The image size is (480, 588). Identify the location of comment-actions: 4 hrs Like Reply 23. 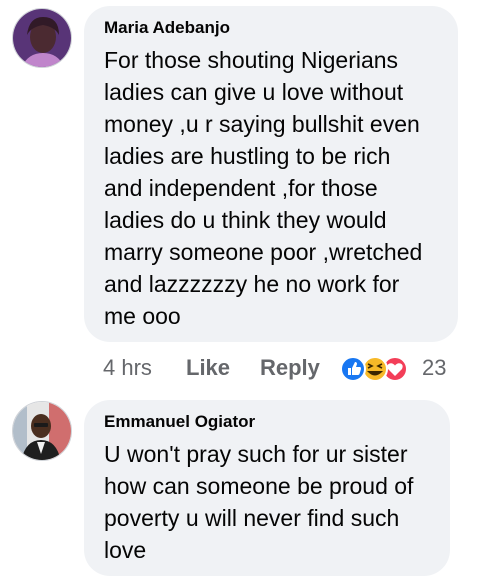
(240, 369).